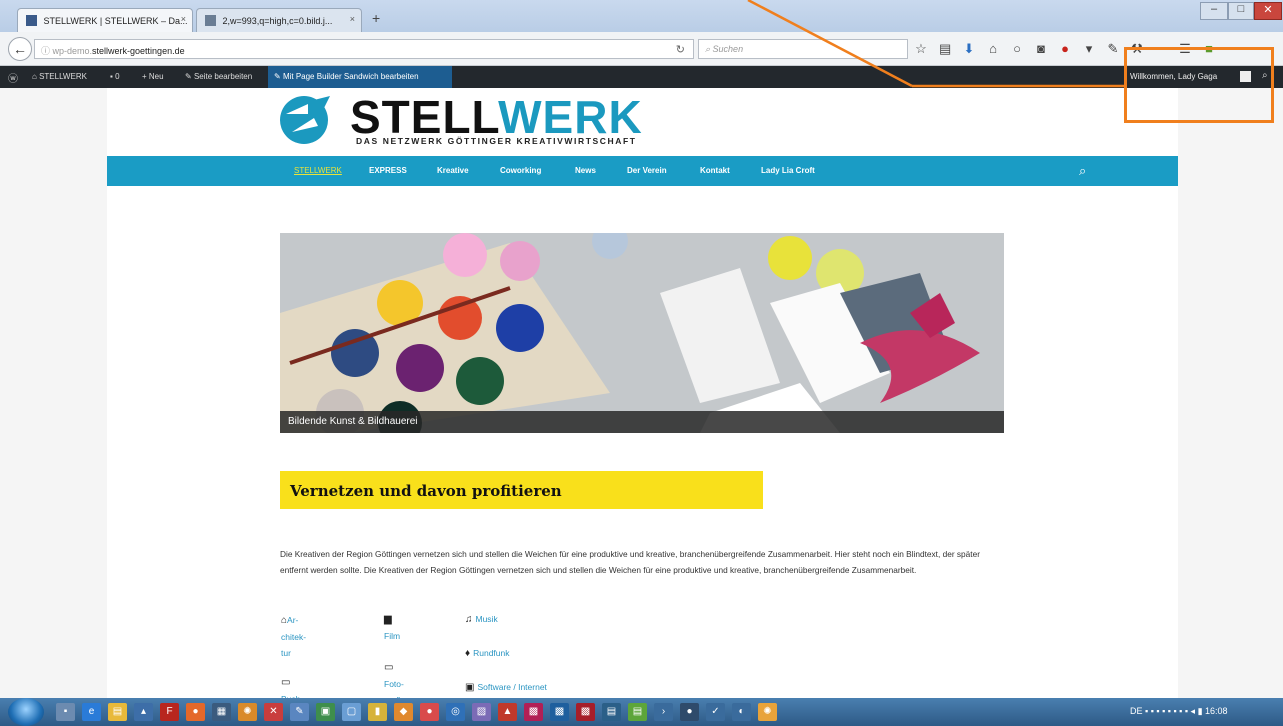 The height and width of the screenshot is (726, 1283). I want to click on ie-icon: e, so click(91, 712).